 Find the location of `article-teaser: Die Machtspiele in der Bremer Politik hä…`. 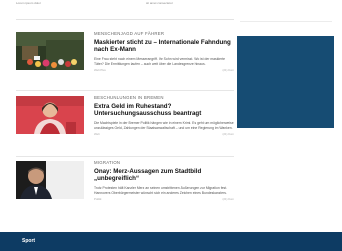

article-teaser: Die Machtspiele in der Bremer Politik hä… is located at coordinates (164, 125).